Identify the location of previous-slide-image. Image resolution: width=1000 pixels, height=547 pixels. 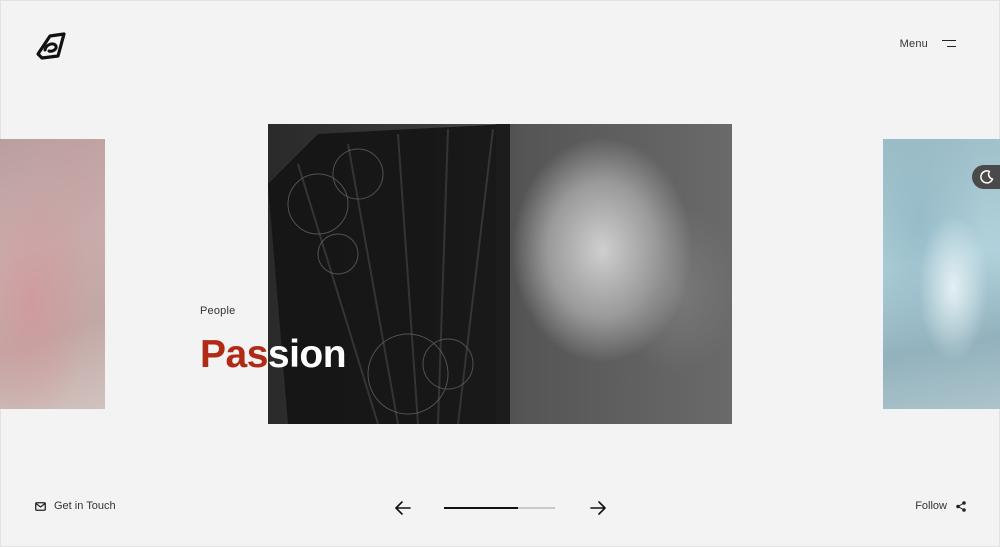
(52, 274).